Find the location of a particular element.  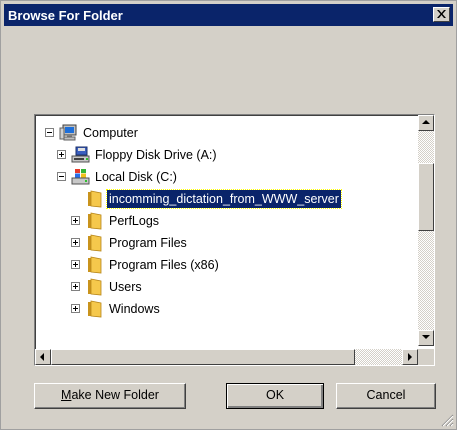

ok-button: OK is located at coordinates (275, 396).